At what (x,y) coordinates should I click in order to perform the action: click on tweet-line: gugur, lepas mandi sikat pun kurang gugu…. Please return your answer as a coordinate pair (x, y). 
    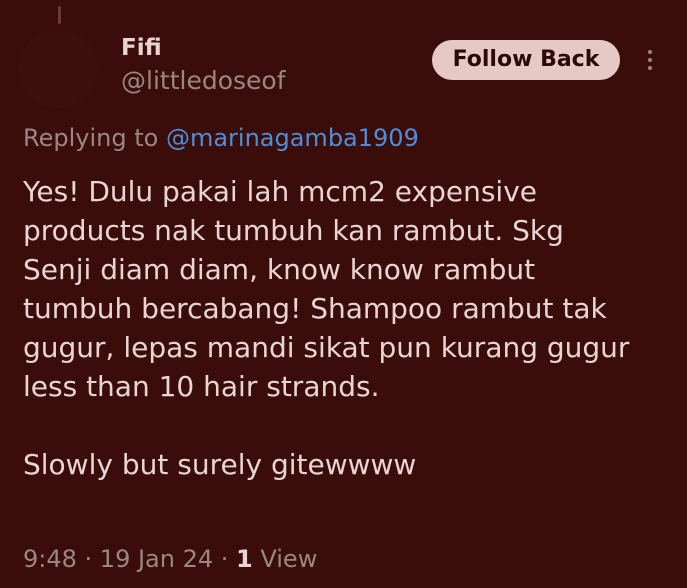
    Looking at the image, I should click on (326, 347).